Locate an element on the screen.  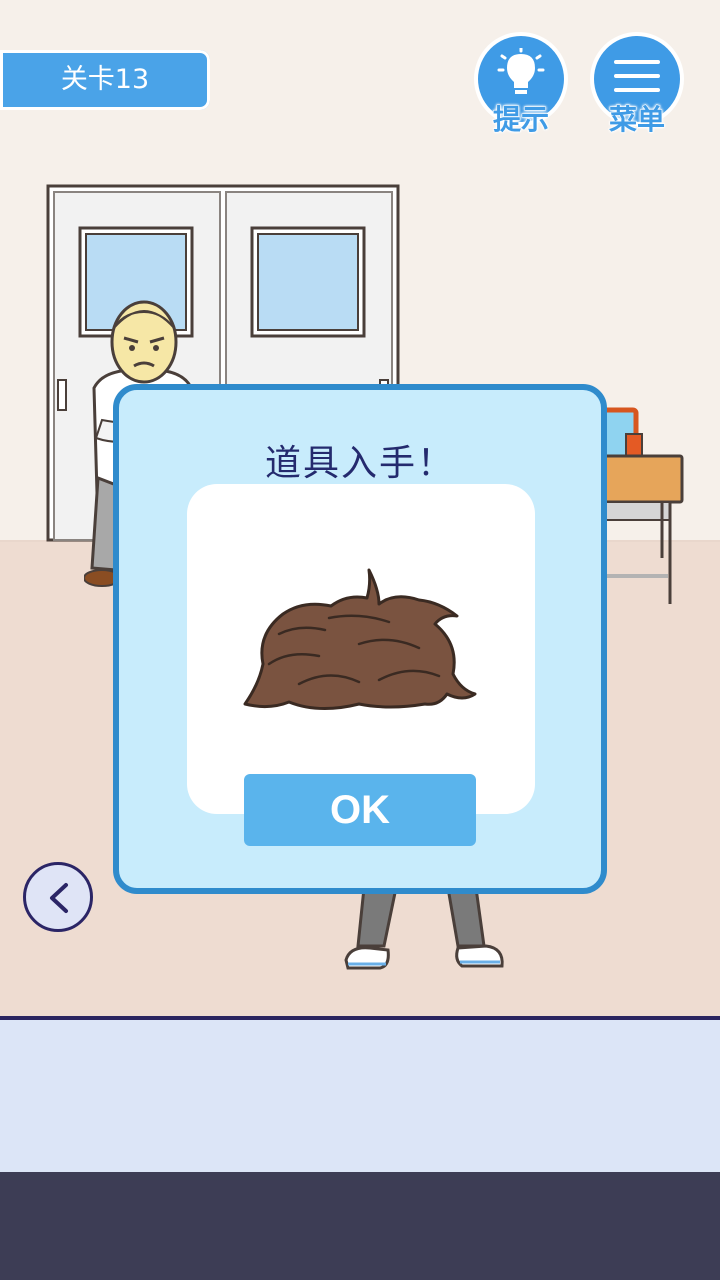
wig-item-icon is located at coordinates (360, 639).